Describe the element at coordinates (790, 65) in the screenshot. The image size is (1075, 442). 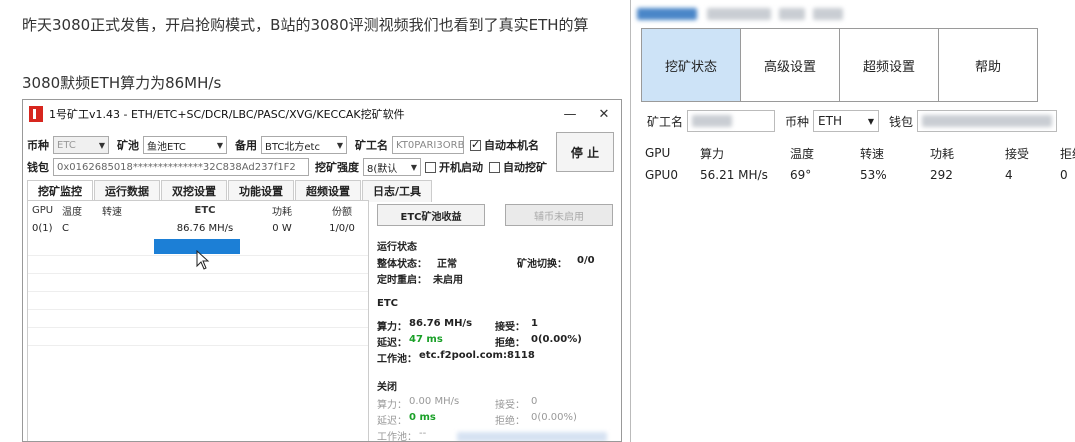
I see `tab-advanced-settings: 高级设置` at that location.